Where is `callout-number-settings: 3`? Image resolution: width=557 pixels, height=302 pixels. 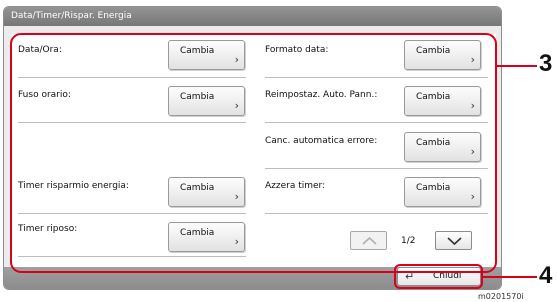
callout-number-settings: 3 is located at coordinates (546, 63).